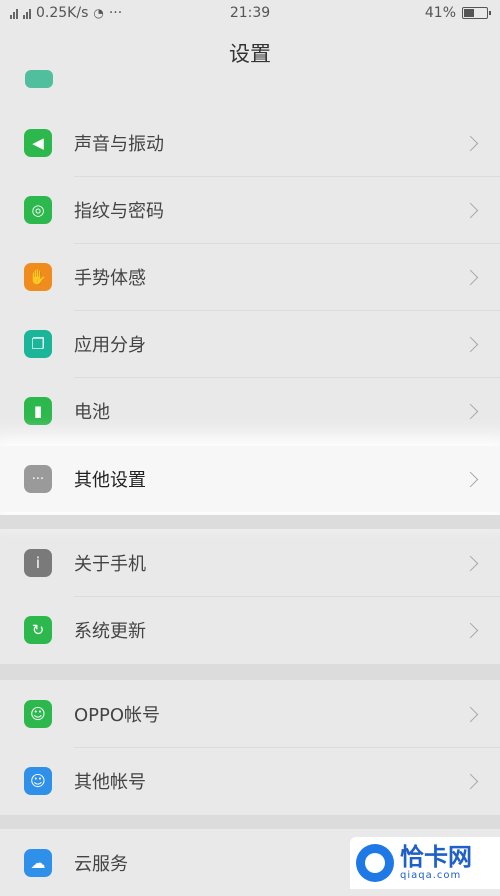 This screenshot has width=500, height=896. What do you see at coordinates (250, 630) in the screenshot?
I see `settings-item-system-update: ↻ 系统更新` at bounding box center [250, 630].